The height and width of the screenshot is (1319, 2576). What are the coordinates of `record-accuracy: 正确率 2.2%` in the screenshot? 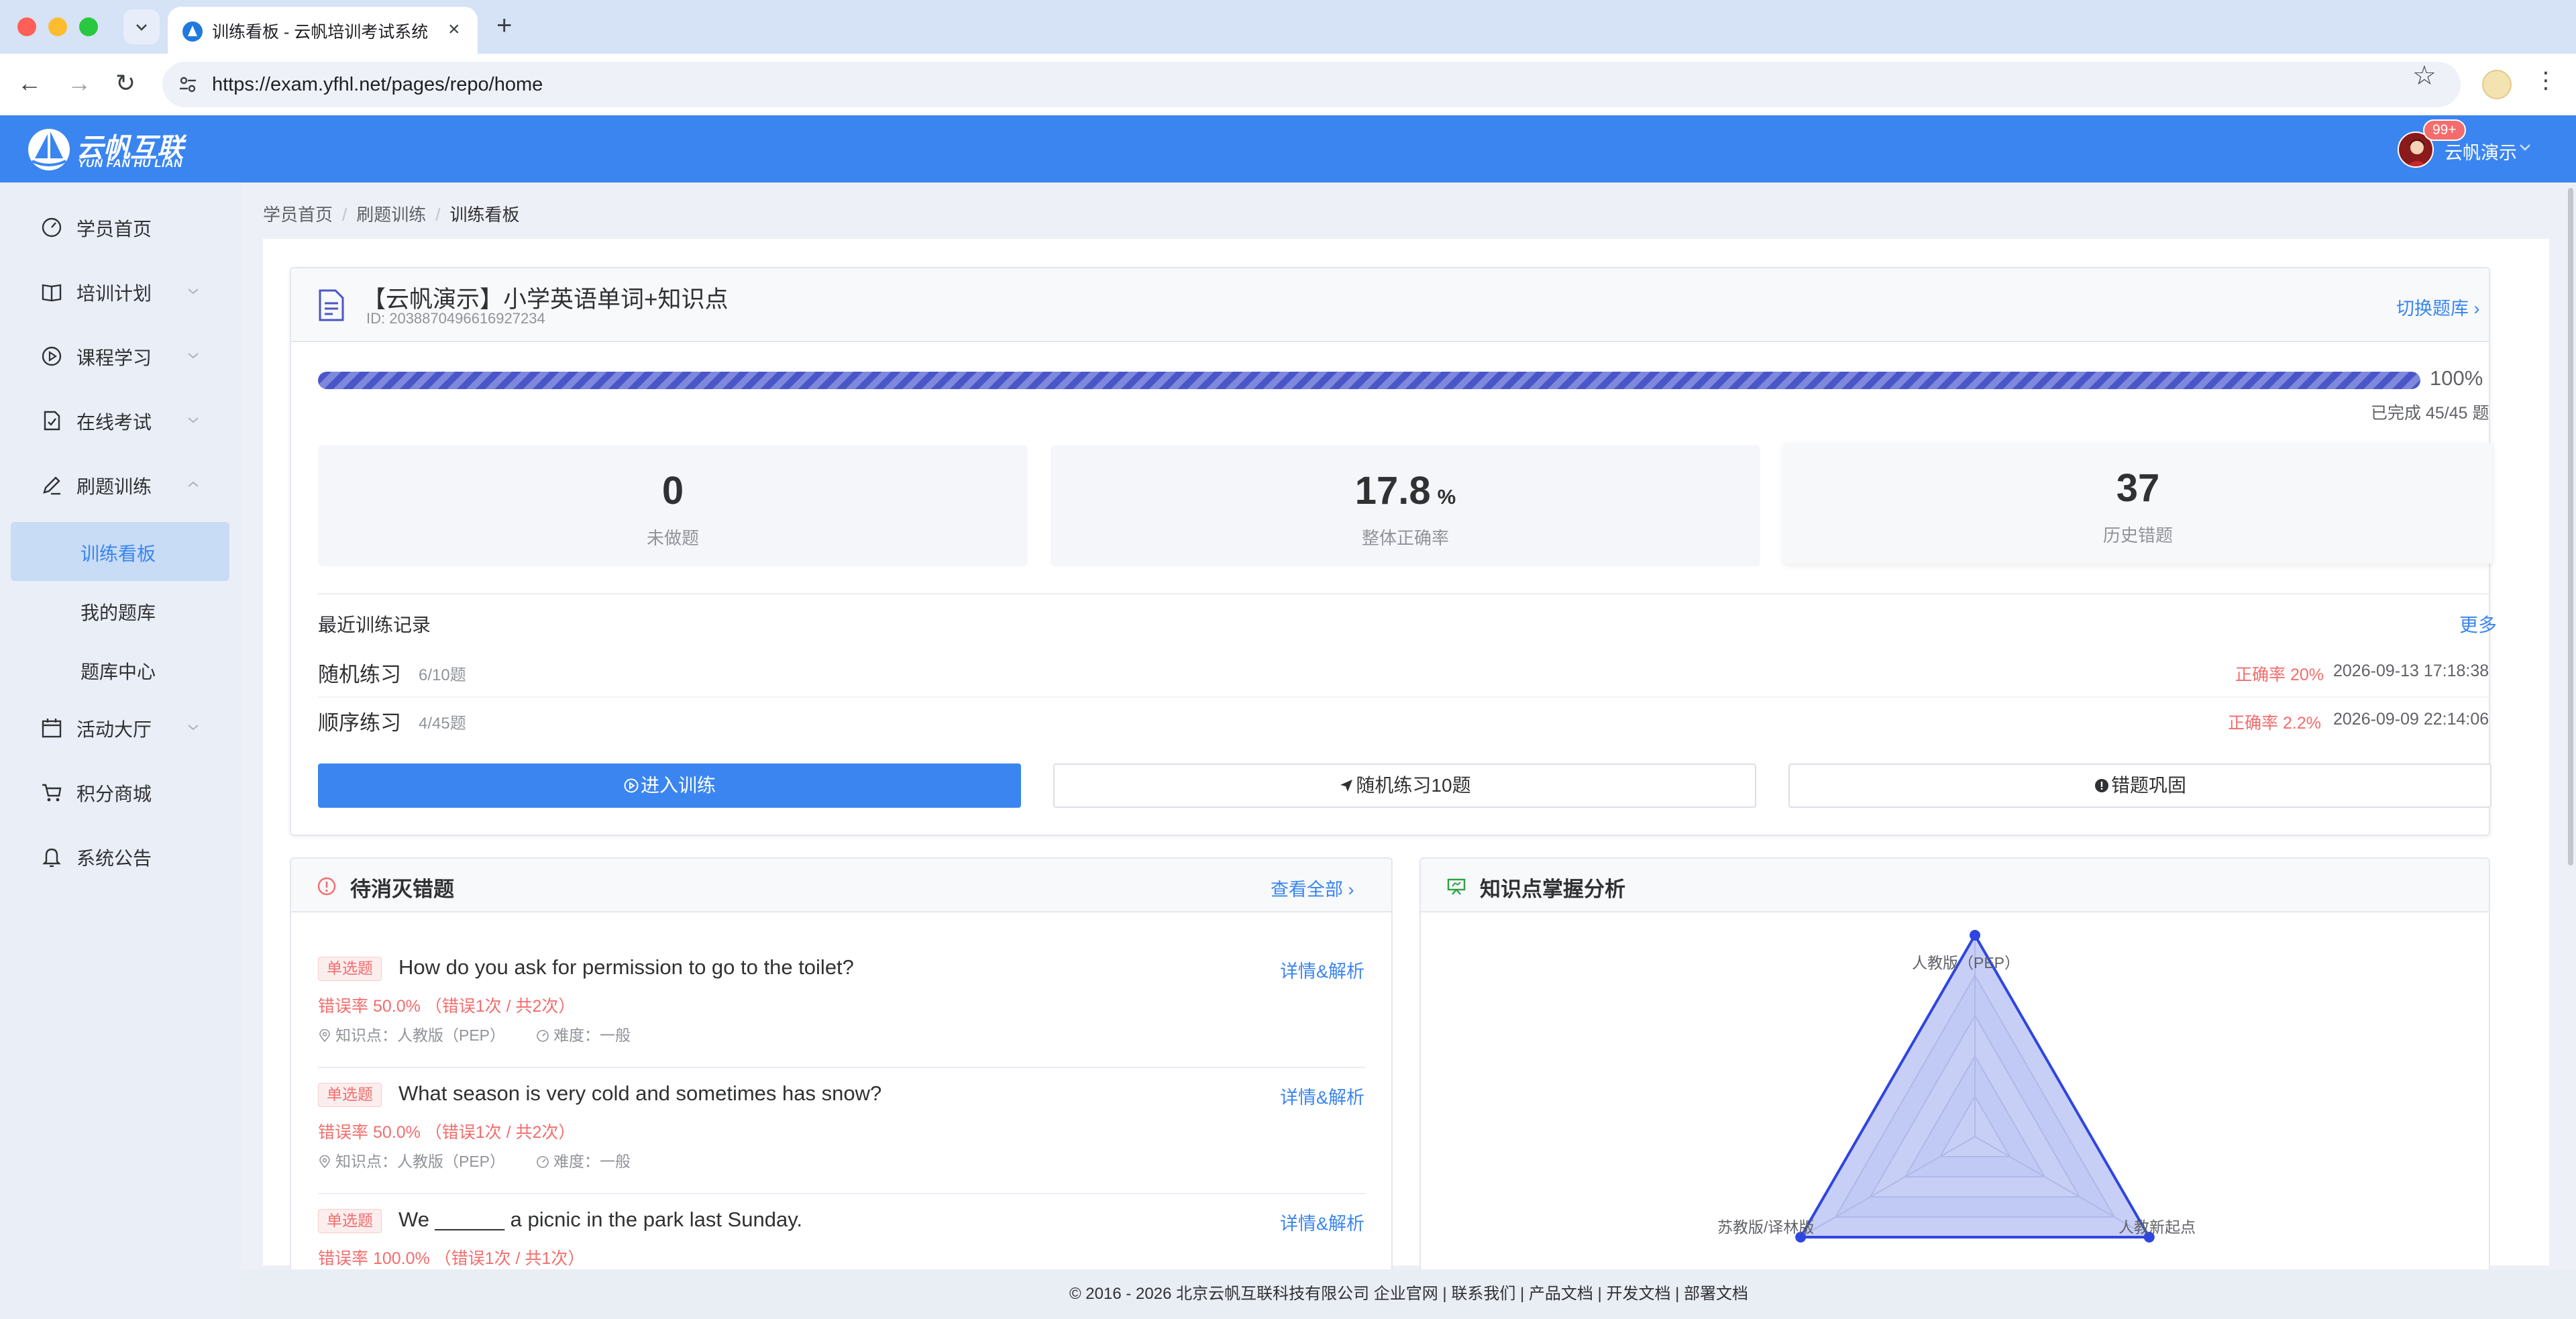 It's located at (2274, 723).